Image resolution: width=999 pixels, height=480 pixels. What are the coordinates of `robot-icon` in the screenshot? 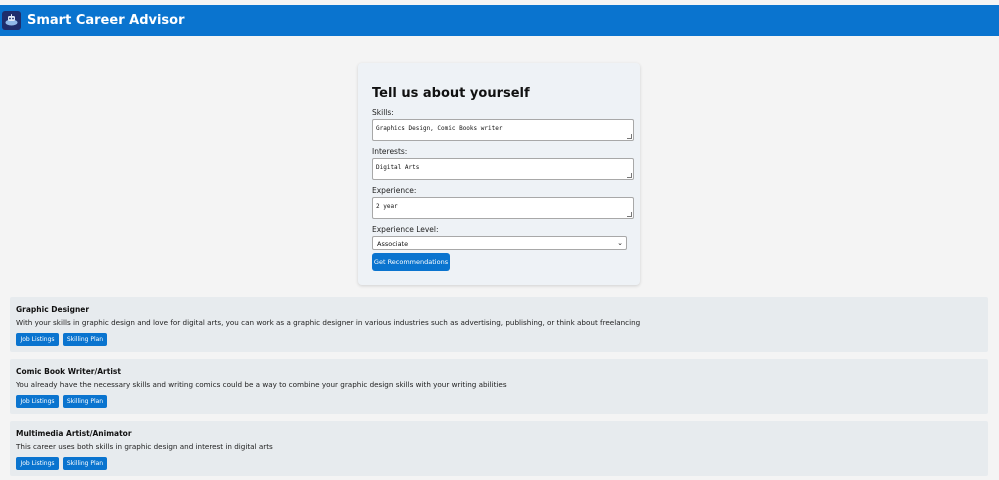 It's located at (11, 20).